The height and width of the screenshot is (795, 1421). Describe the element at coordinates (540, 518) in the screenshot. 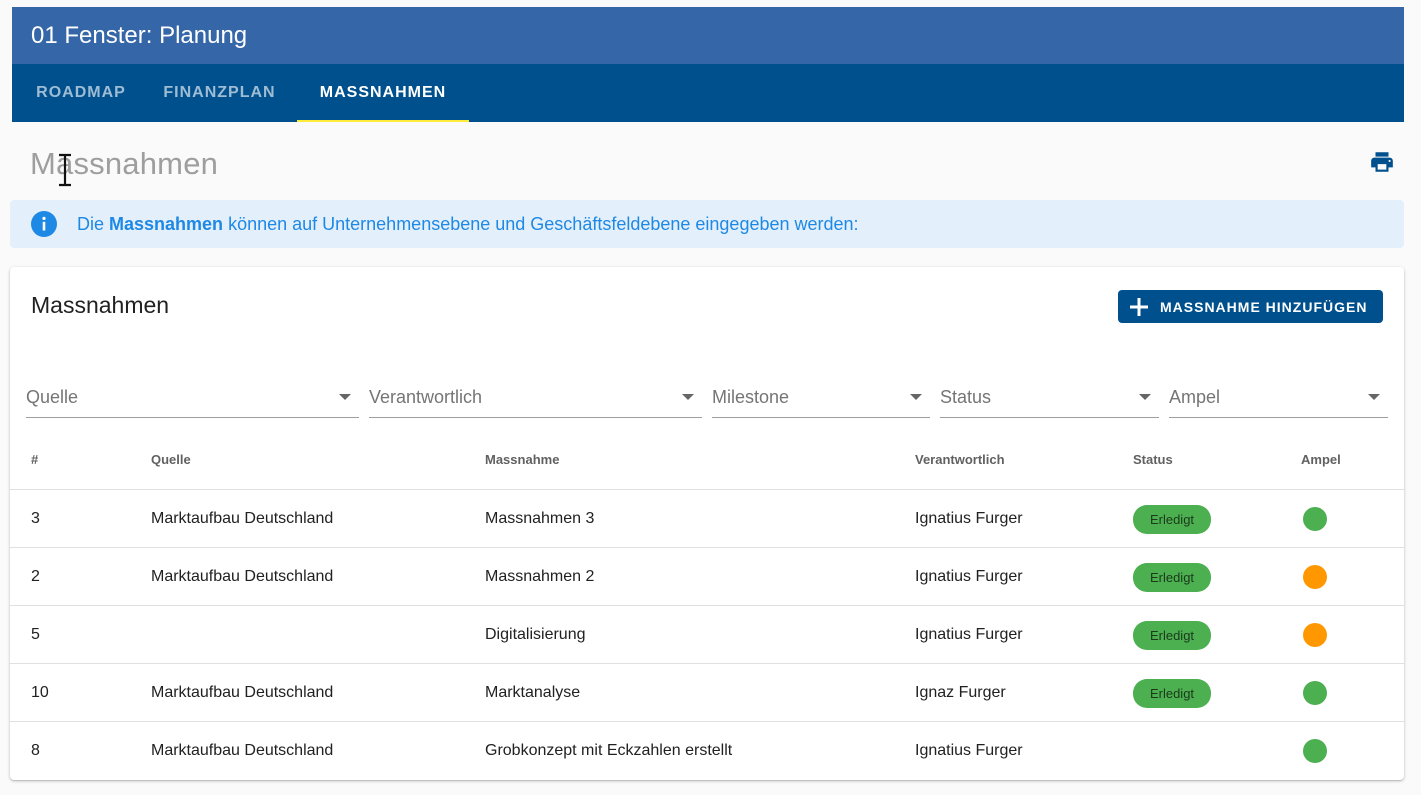

I see `cell-massnahme: Massnahmen 3` at that location.